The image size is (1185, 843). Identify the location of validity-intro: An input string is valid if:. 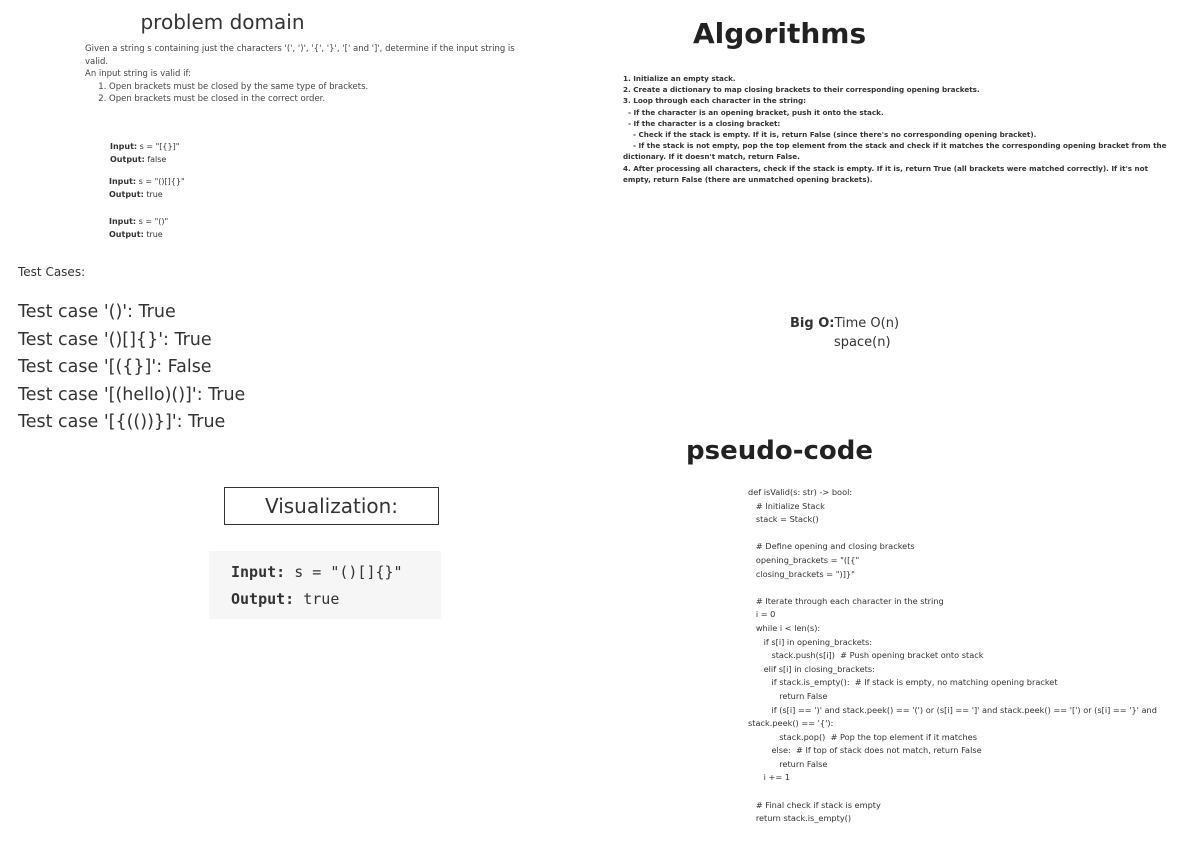
(138, 74).